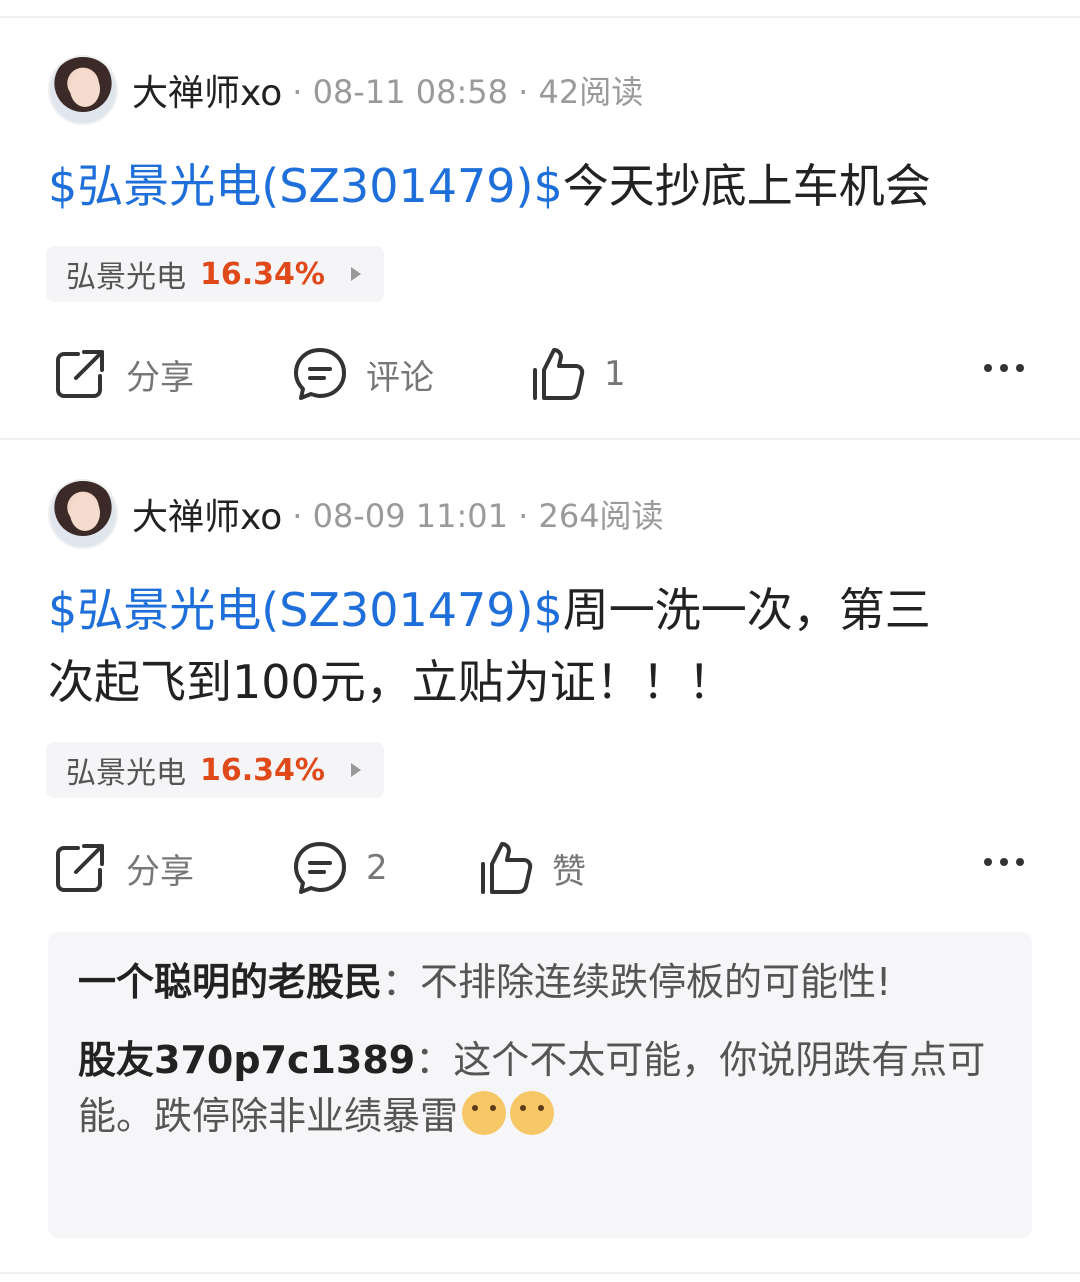 Image resolution: width=1080 pixels, height=1282 pixels. What do you see at coordinates (540, 1088) in the screenshot?
I see `comment-item: 股友370p7c1389：这个不太可能，你说阴跌有点可能。跌停除非业绩暴雷` at bounding box center [540, 1088].